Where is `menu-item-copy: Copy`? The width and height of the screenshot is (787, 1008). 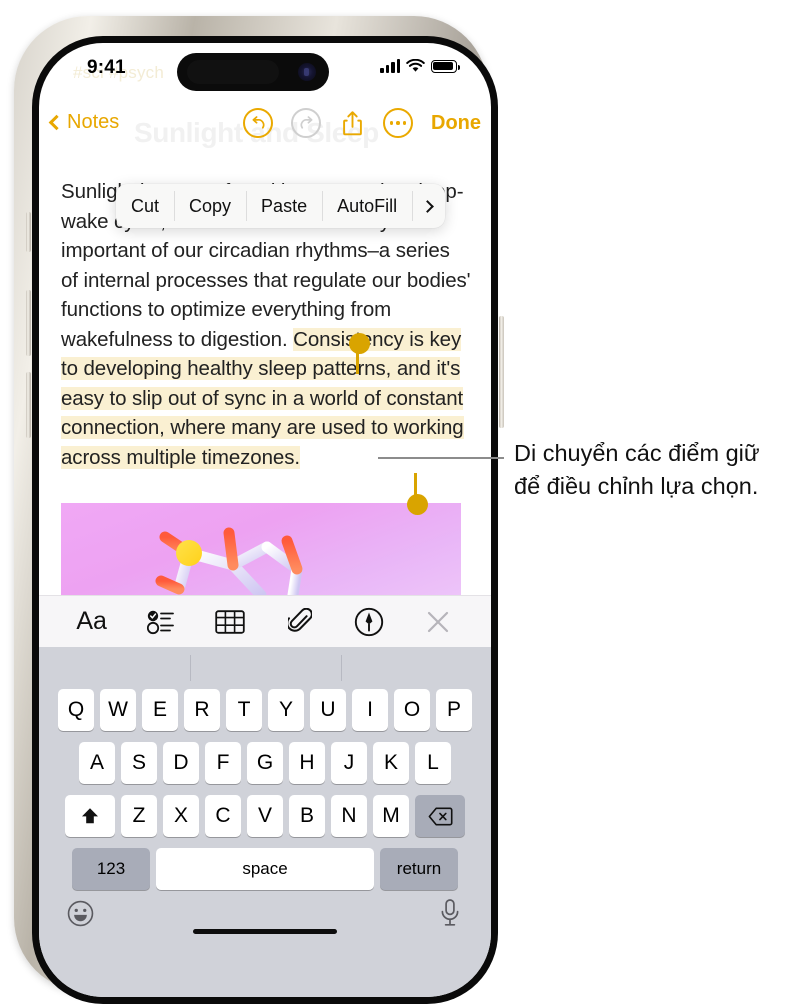 menu-item-copy: Copy is located at coordinates (210, 206).